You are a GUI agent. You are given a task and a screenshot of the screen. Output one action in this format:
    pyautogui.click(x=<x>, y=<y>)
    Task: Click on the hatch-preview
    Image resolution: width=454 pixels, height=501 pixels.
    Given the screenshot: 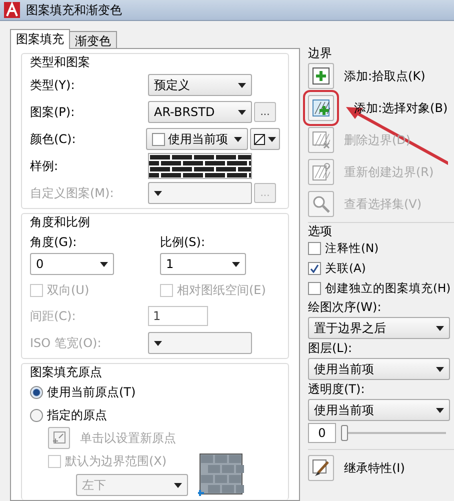 What is the action you would take?
    pyautogui.click(x=200, y=166)
    